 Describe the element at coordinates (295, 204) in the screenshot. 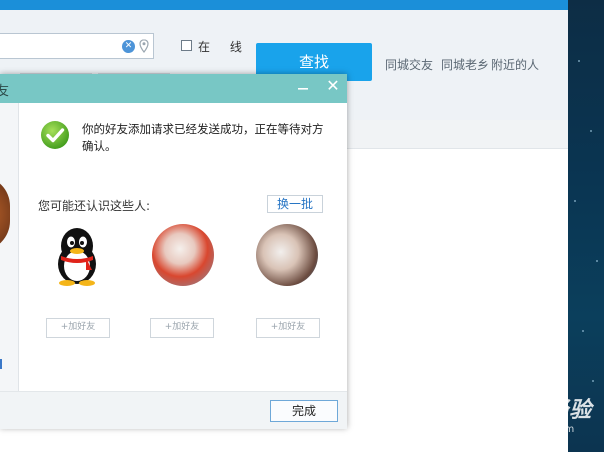

I see `swap-batch-button: 换一批` at that location.